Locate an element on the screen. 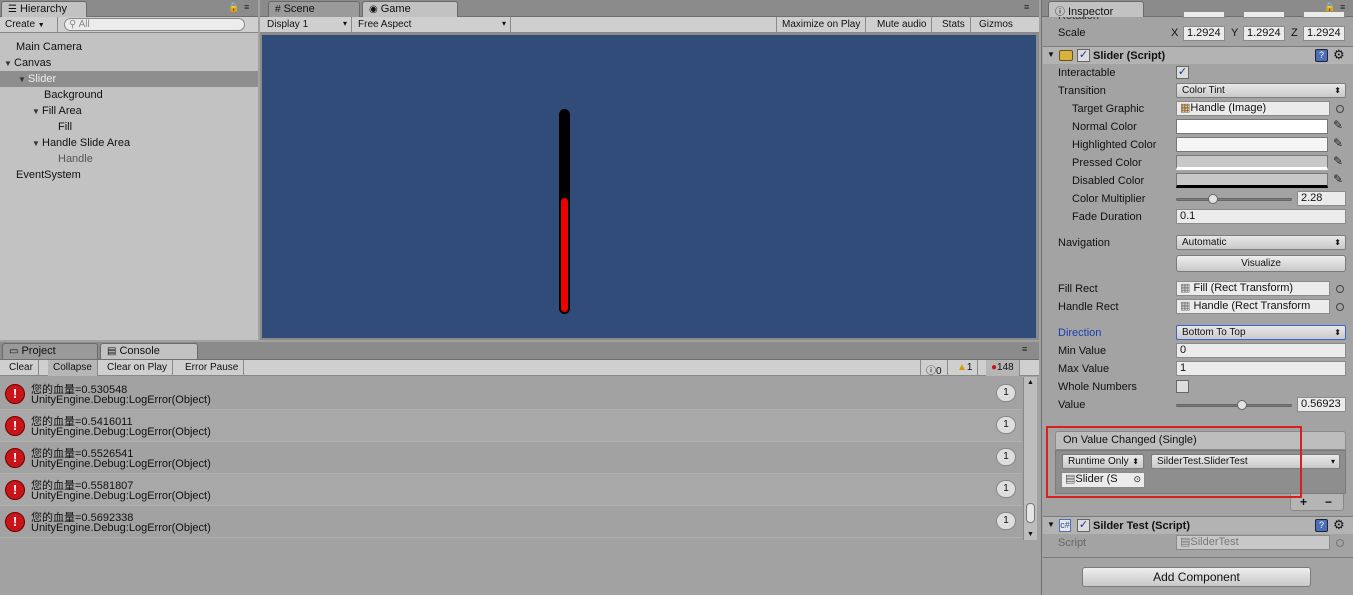  transition-dropdown: Color Tint ⬍ is located at coordinates (1261, 90).